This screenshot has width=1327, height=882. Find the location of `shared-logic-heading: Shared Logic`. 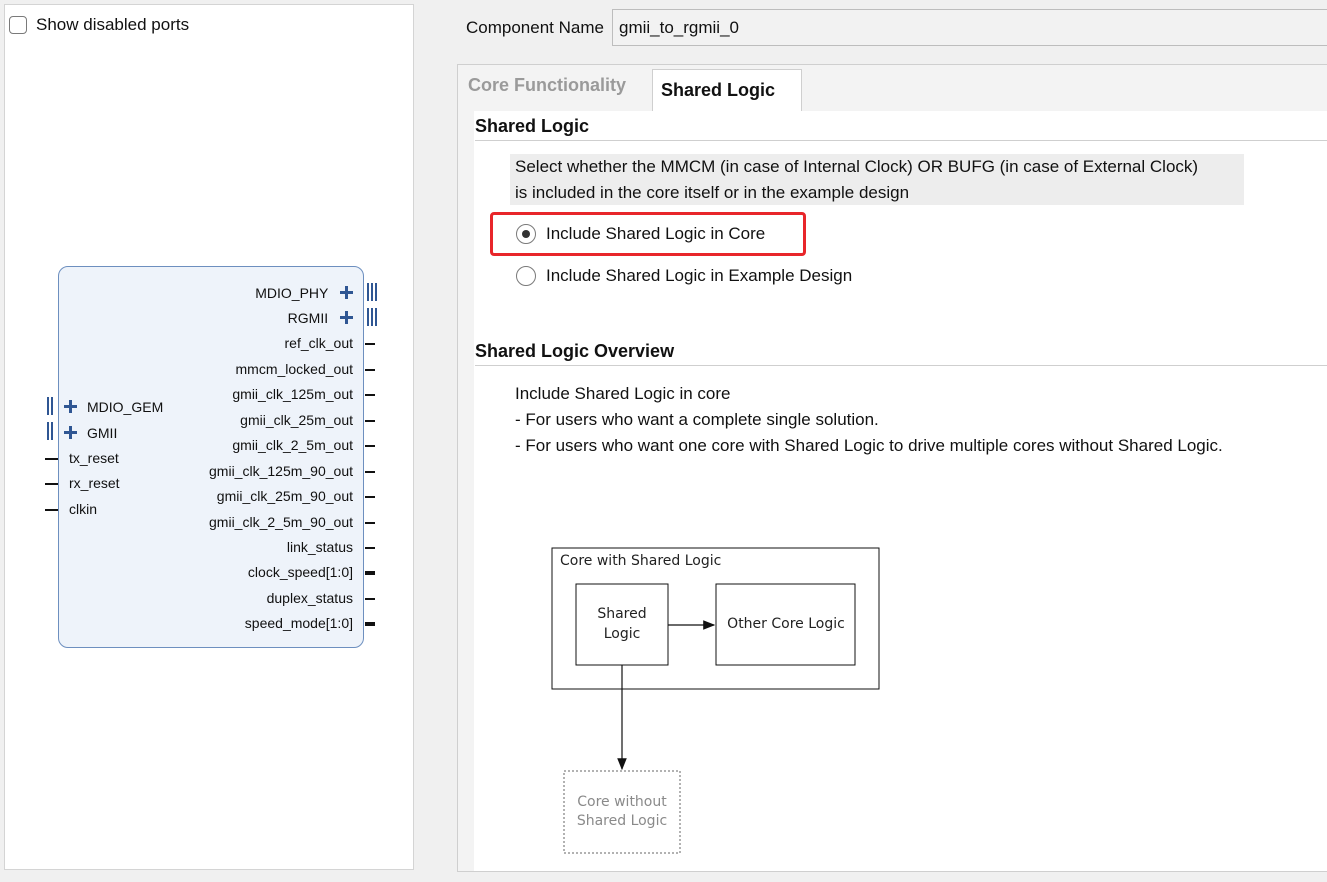

shared-logic-heading: Shared Logic is located at coordinates (532, 126).